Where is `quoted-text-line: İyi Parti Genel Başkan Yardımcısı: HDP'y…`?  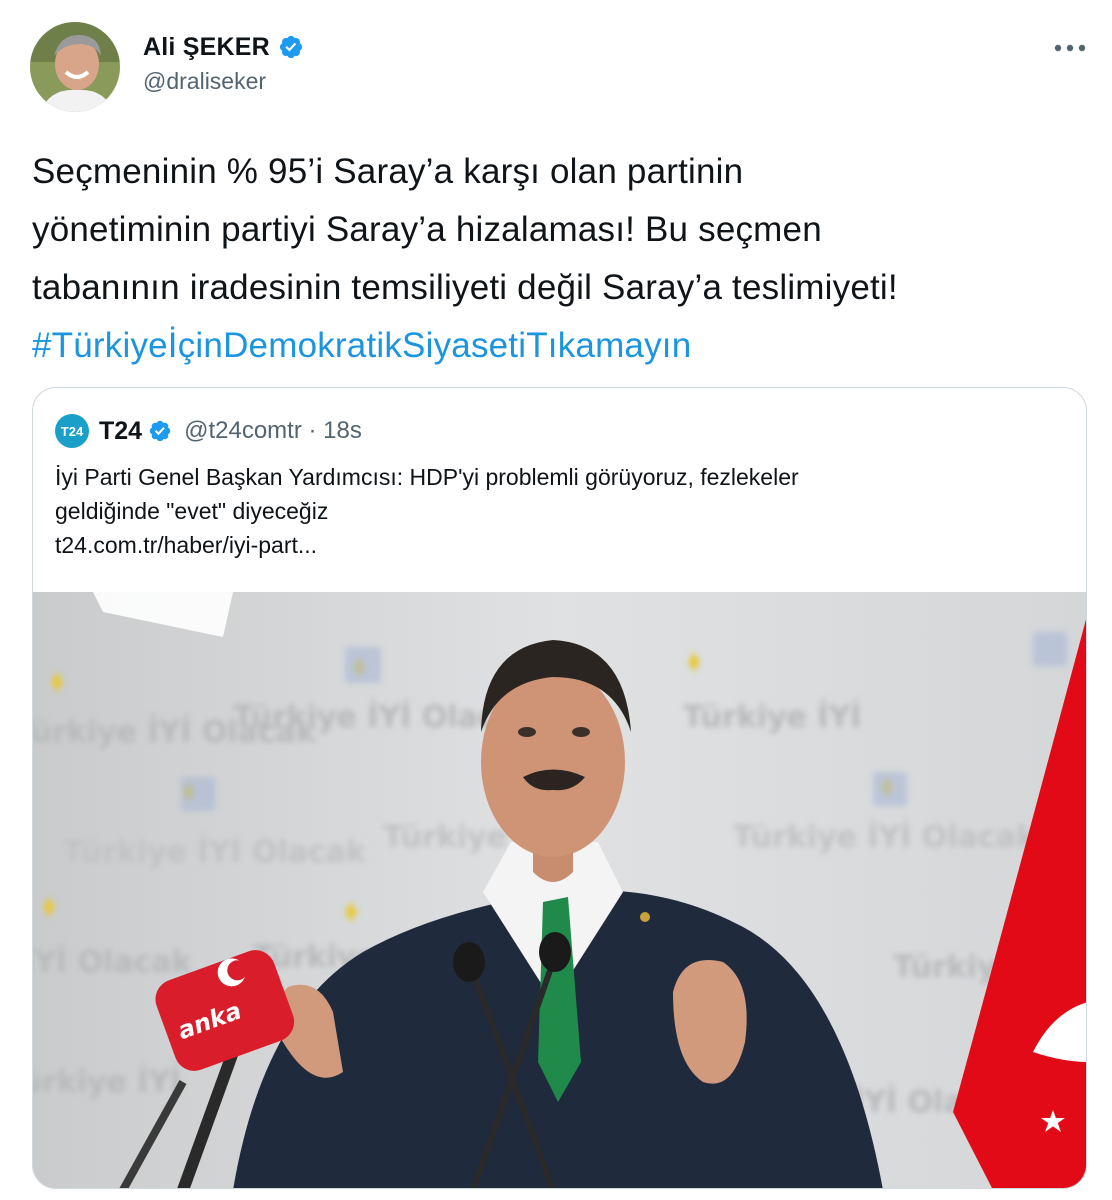
quoted-text-line: İyi Parti Genel Başkan Yardımcısı: HDP'y… is located at coordinates (427, 477).